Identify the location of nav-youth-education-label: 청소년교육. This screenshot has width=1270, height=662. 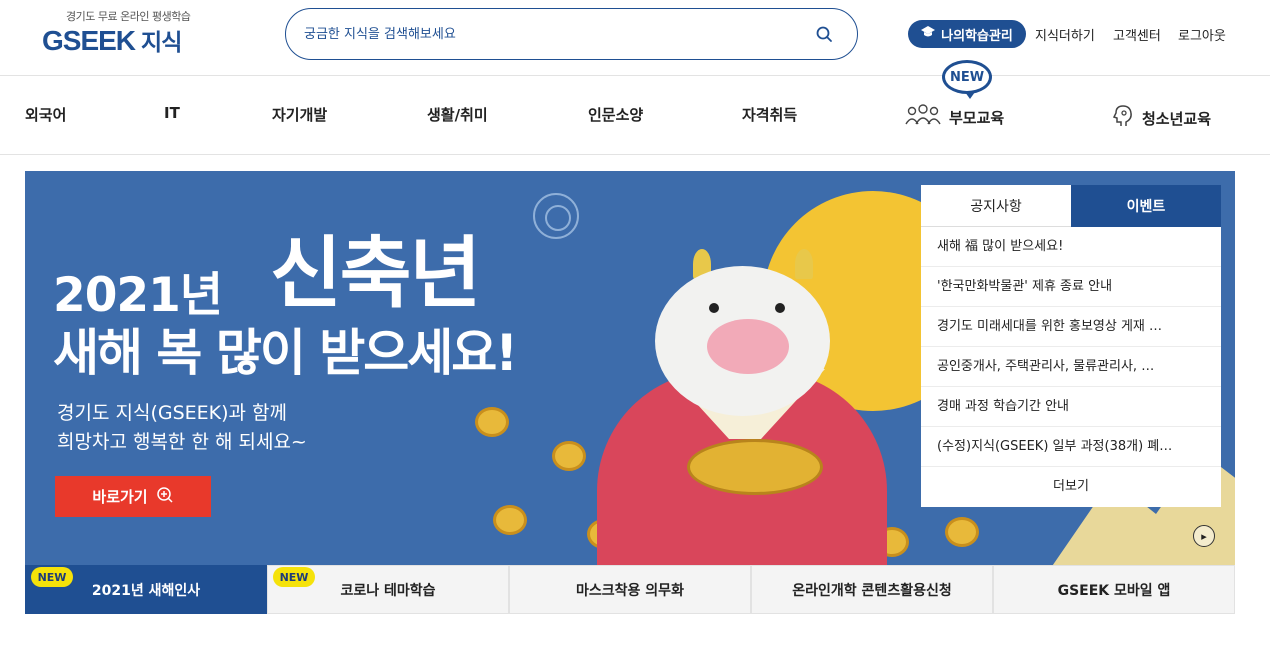
(1177, 118).